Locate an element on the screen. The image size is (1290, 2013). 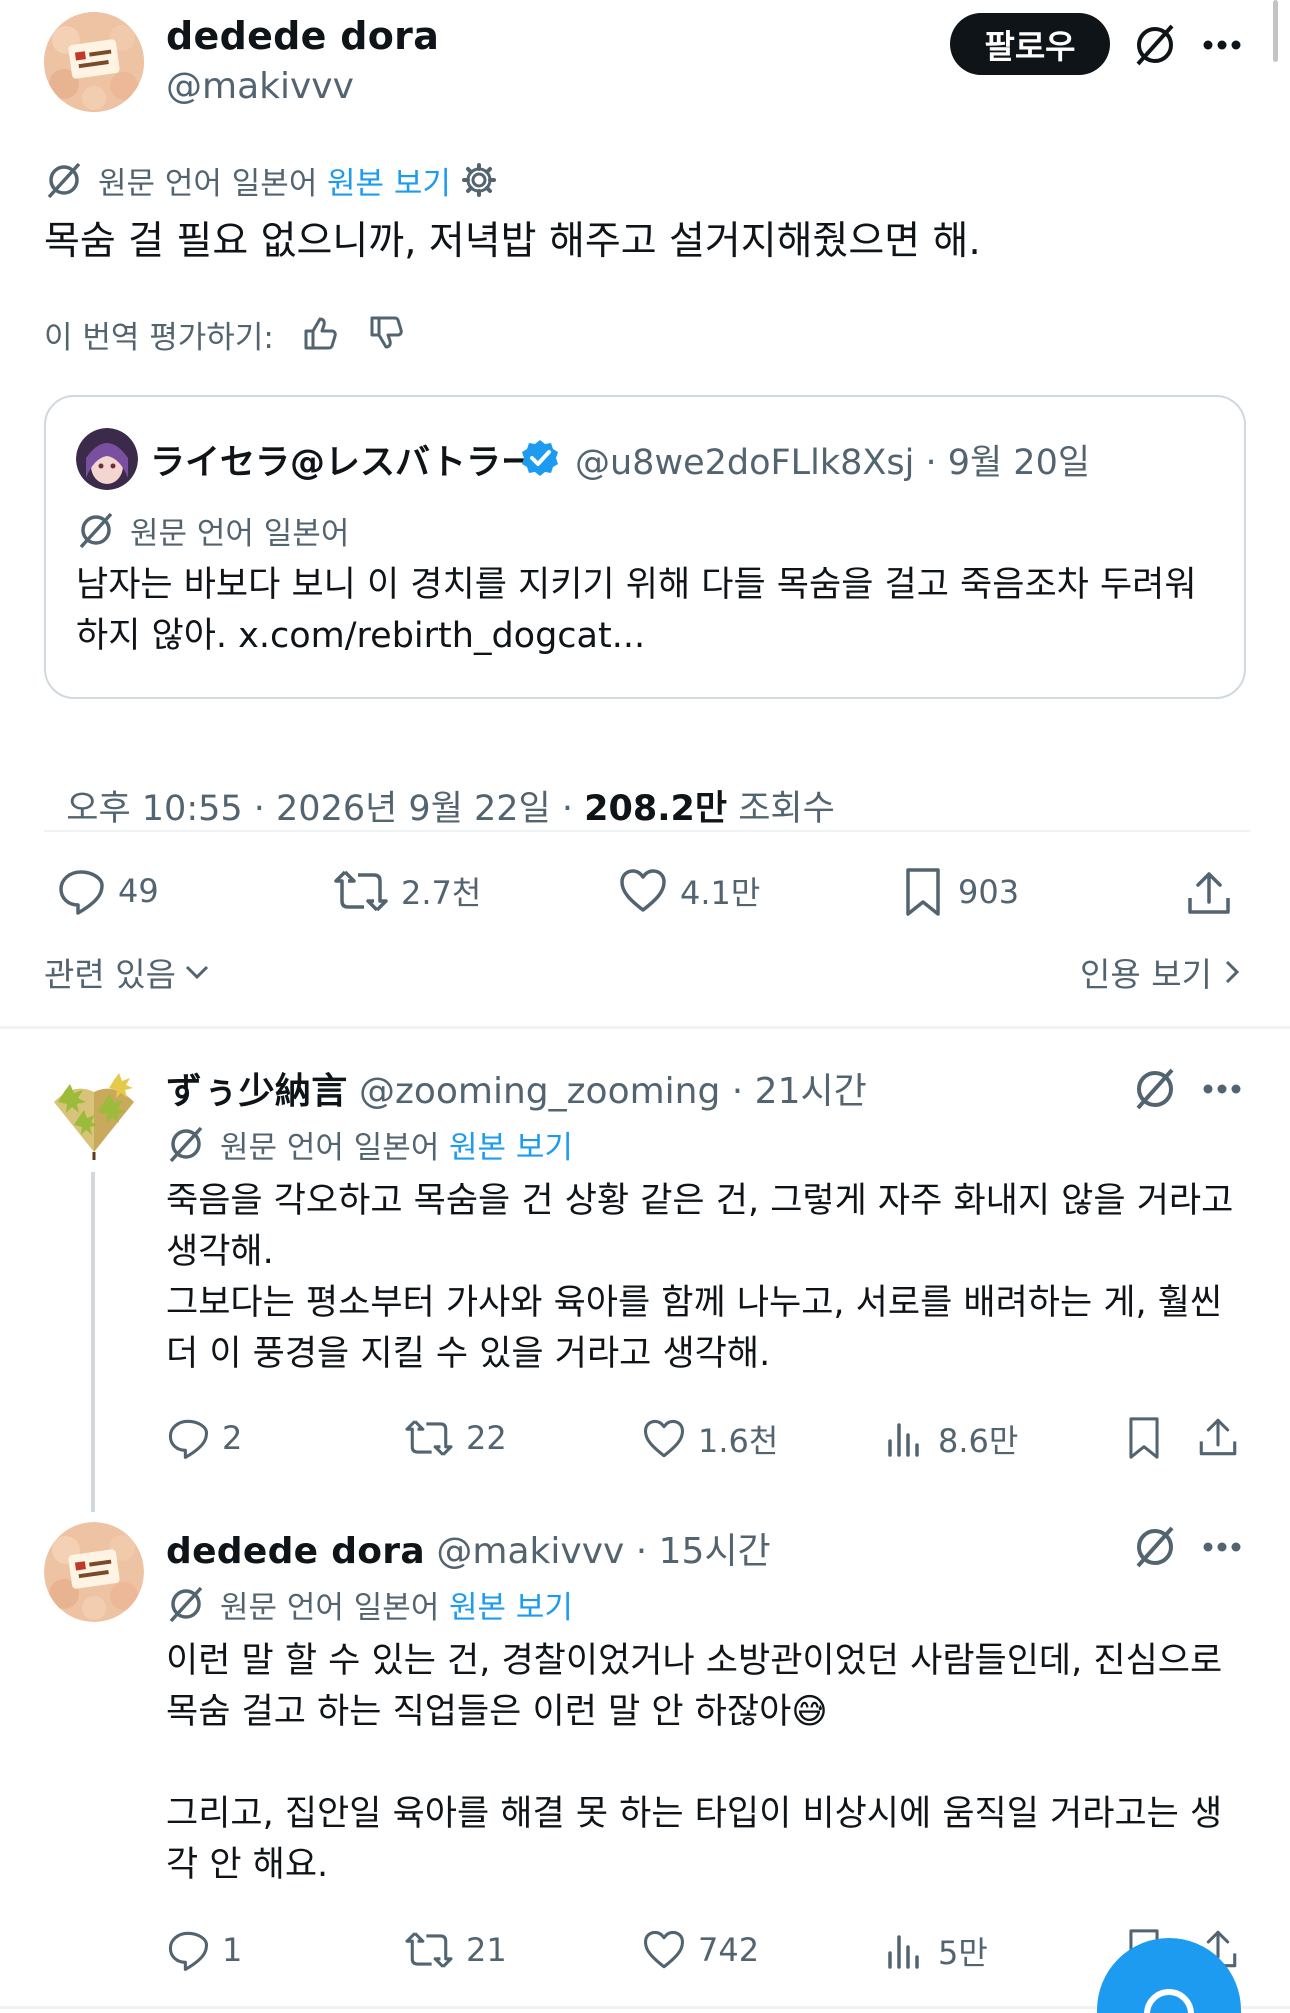
bookmark-button: 903 is located at coordinates (959, 892).